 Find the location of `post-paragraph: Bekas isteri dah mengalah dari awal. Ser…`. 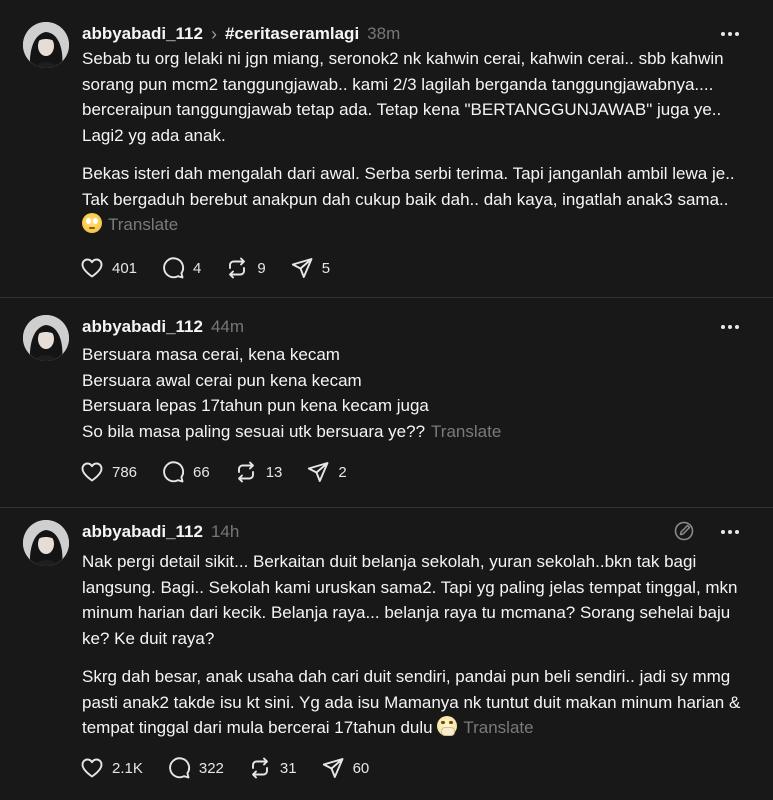

post-paragraph: Bekas isteri dah mengalah dari awal. Ser… is located at coordinates (412, 199).